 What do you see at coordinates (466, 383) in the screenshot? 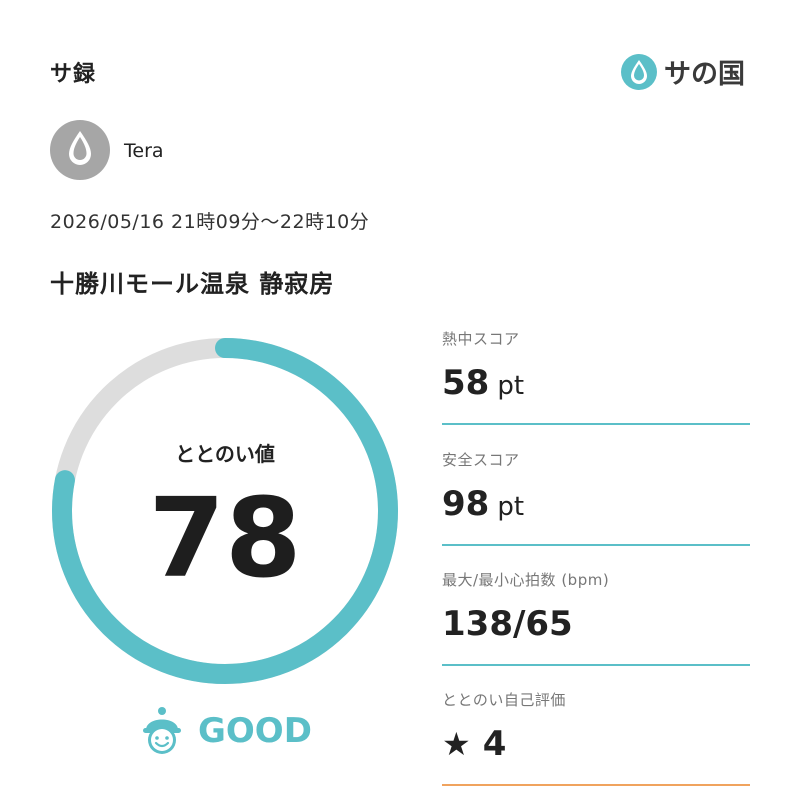
I see `metric-value: 58` at bounding box center [466, 383].